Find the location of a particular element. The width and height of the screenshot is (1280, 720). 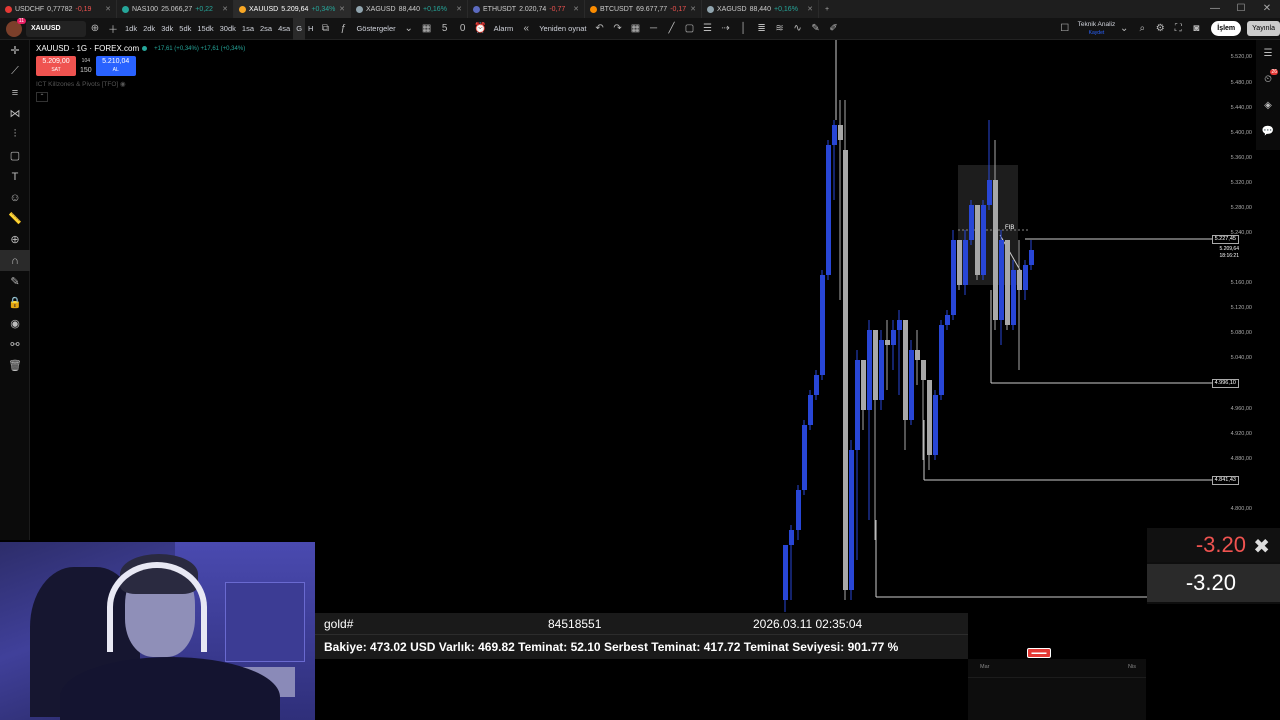

alarm-button: Alarm is located at coordinates (504, 29).